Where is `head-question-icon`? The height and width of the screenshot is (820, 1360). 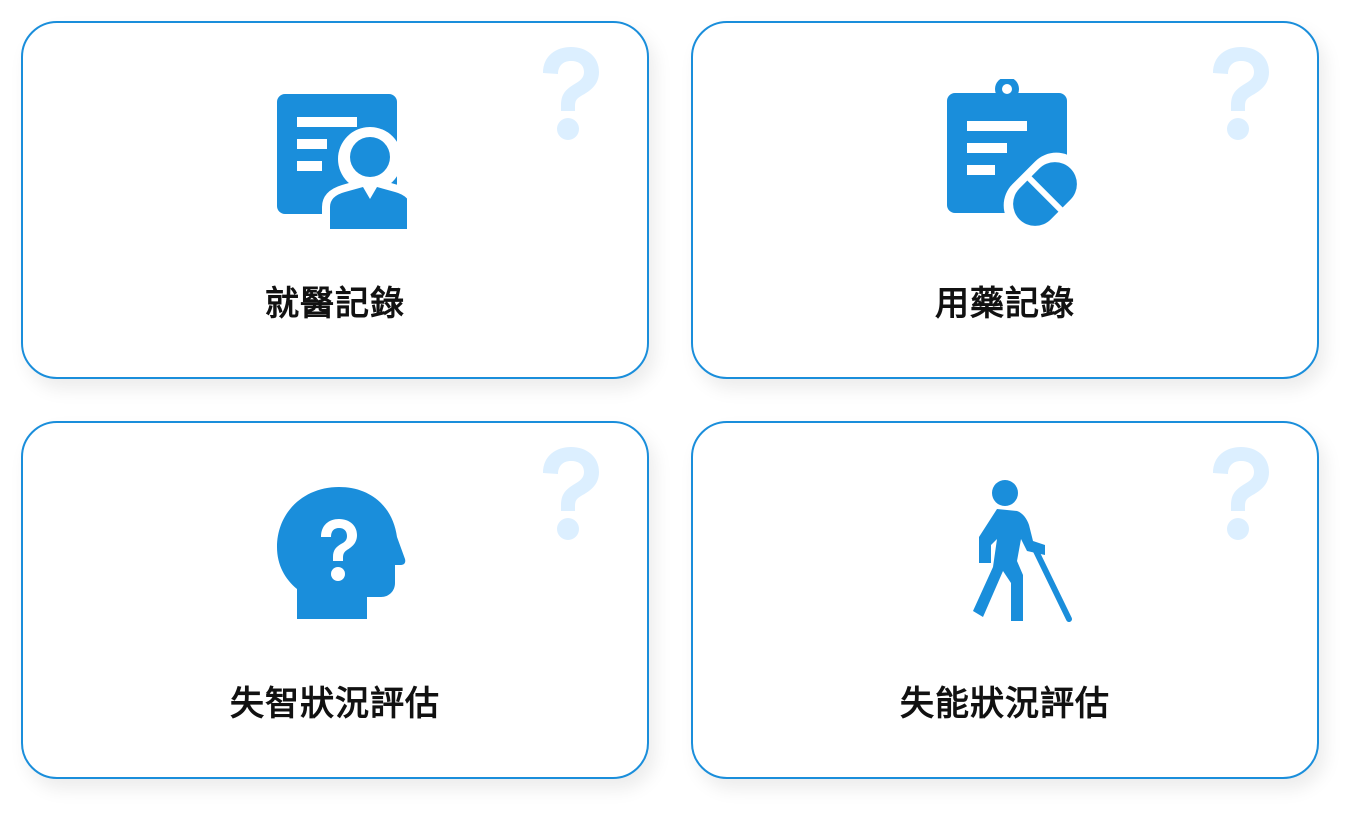
head-question-icon is located at coordinates (341, 553).